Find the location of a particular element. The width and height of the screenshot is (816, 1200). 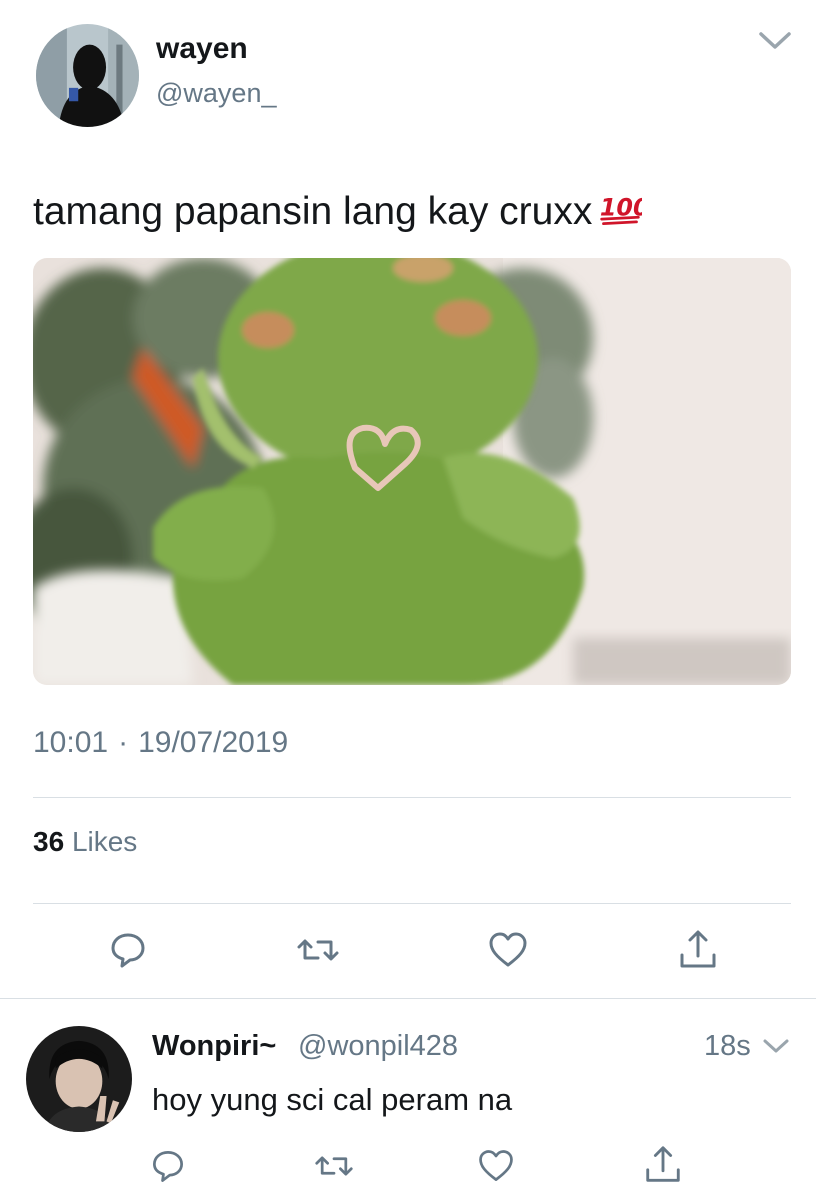

reply-share-button is located at coordinates (663, 1165).